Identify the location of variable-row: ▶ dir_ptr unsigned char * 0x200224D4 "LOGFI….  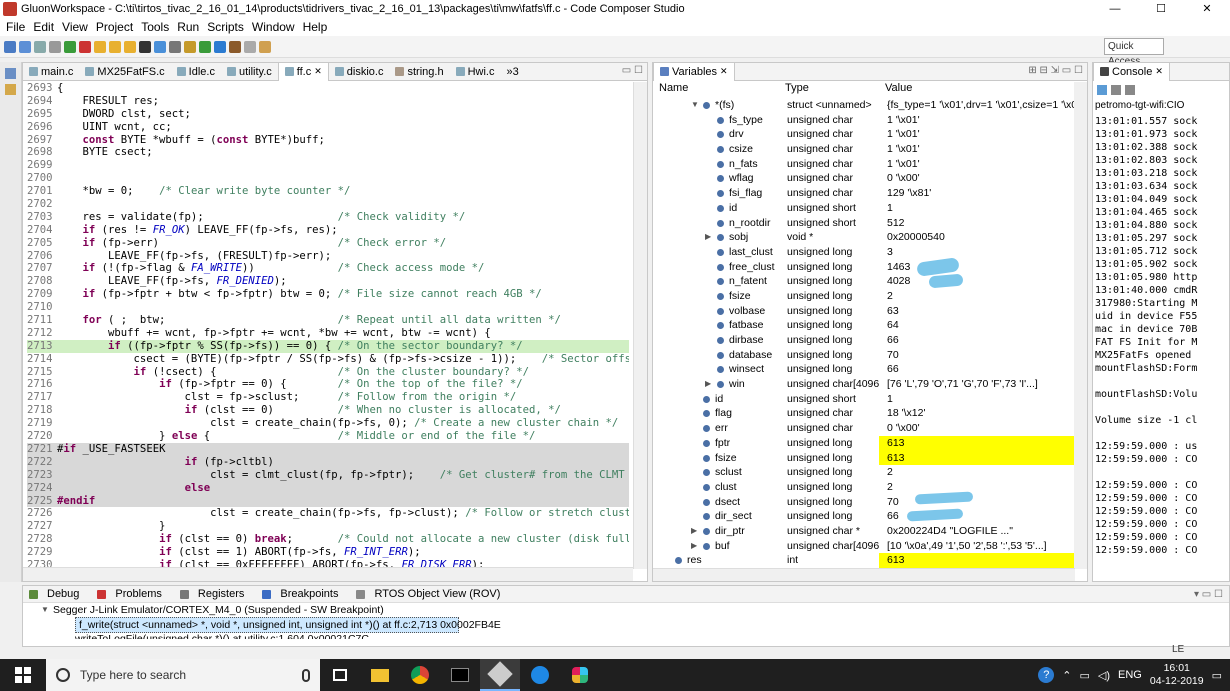
(864, 531).